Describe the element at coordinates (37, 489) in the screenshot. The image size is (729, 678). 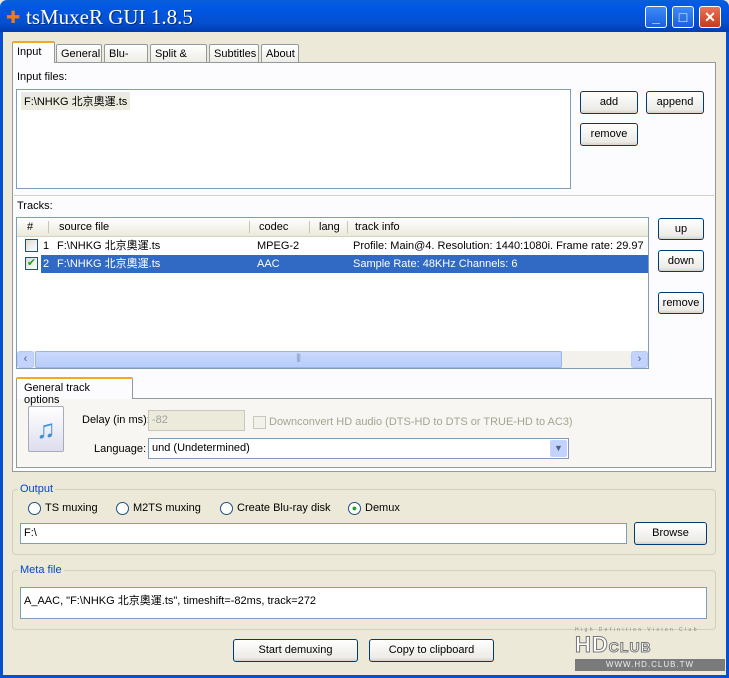
I see `output-title: Output` at that location.